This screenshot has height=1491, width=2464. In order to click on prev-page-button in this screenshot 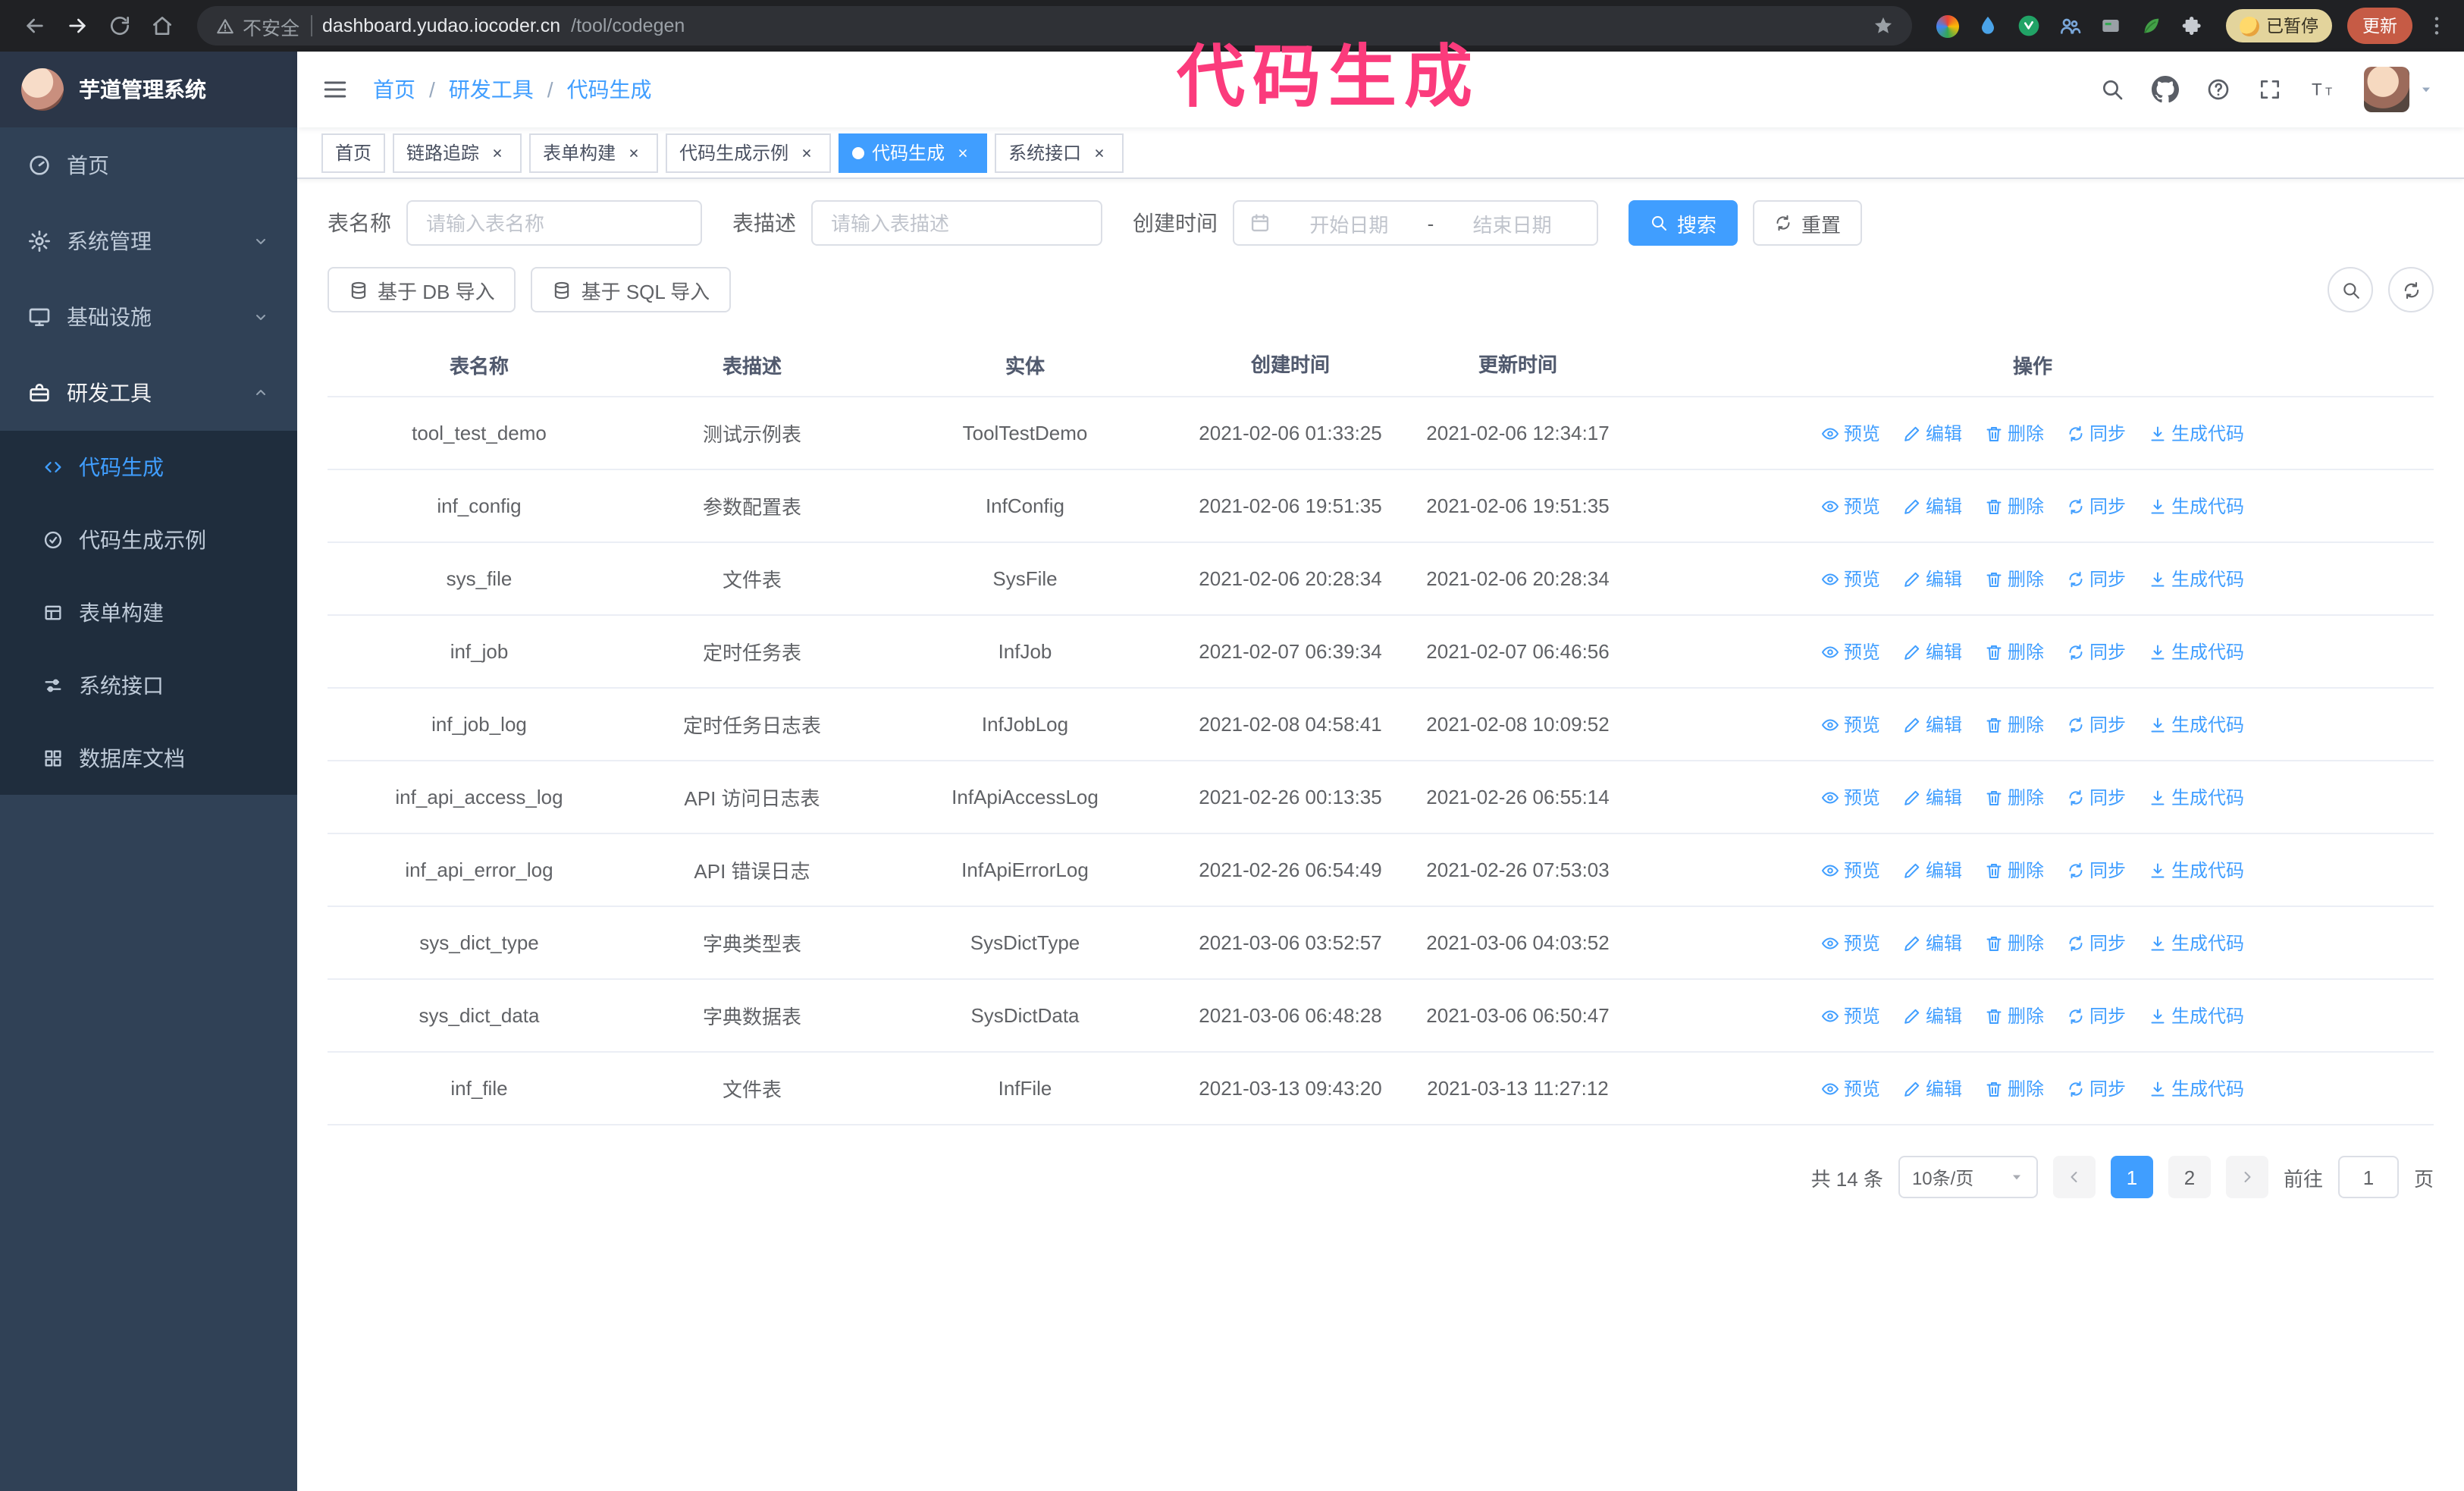, I will do `click(2074, 1177)`.